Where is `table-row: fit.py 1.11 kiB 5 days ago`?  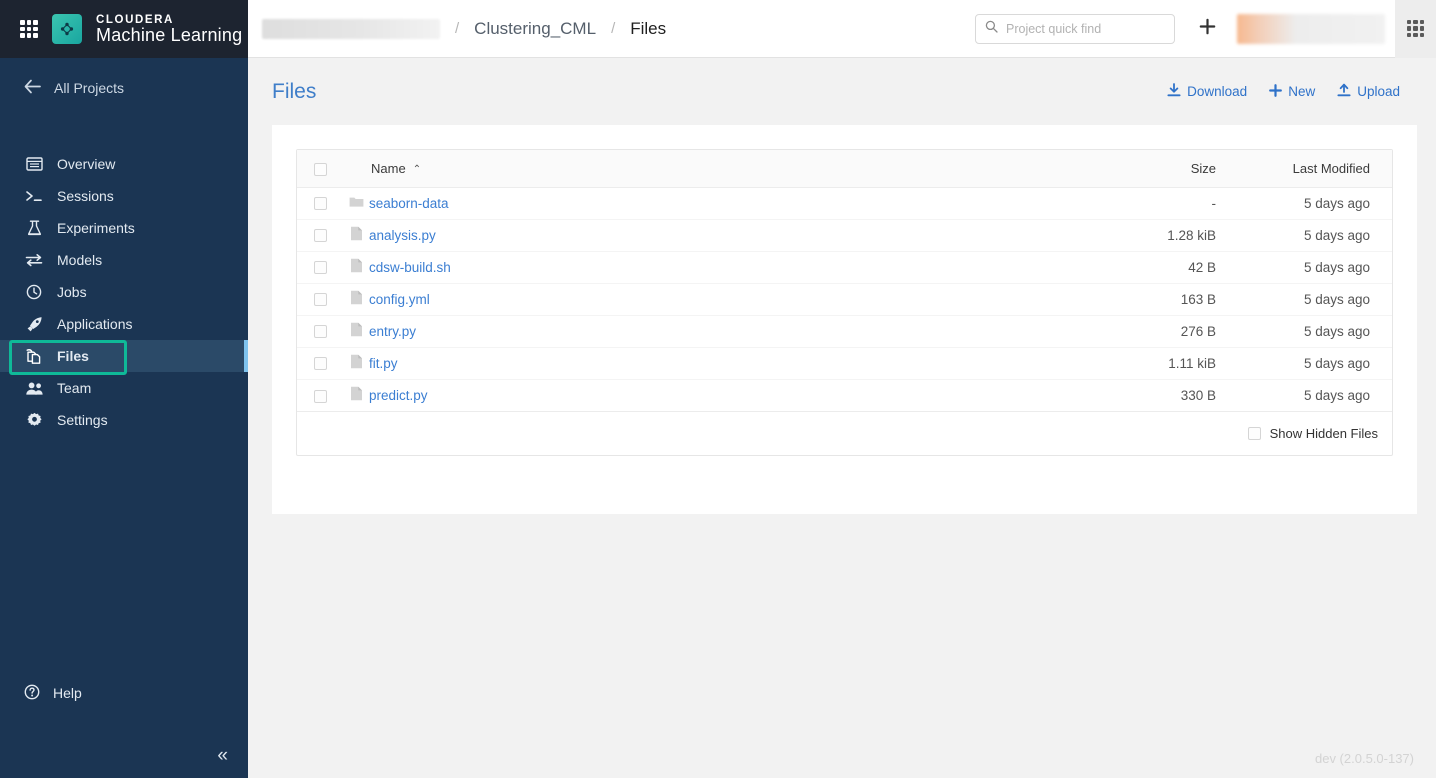
table-row: fit.py 1.11 kiB 5 days ago is located at coordinates (844, 363).